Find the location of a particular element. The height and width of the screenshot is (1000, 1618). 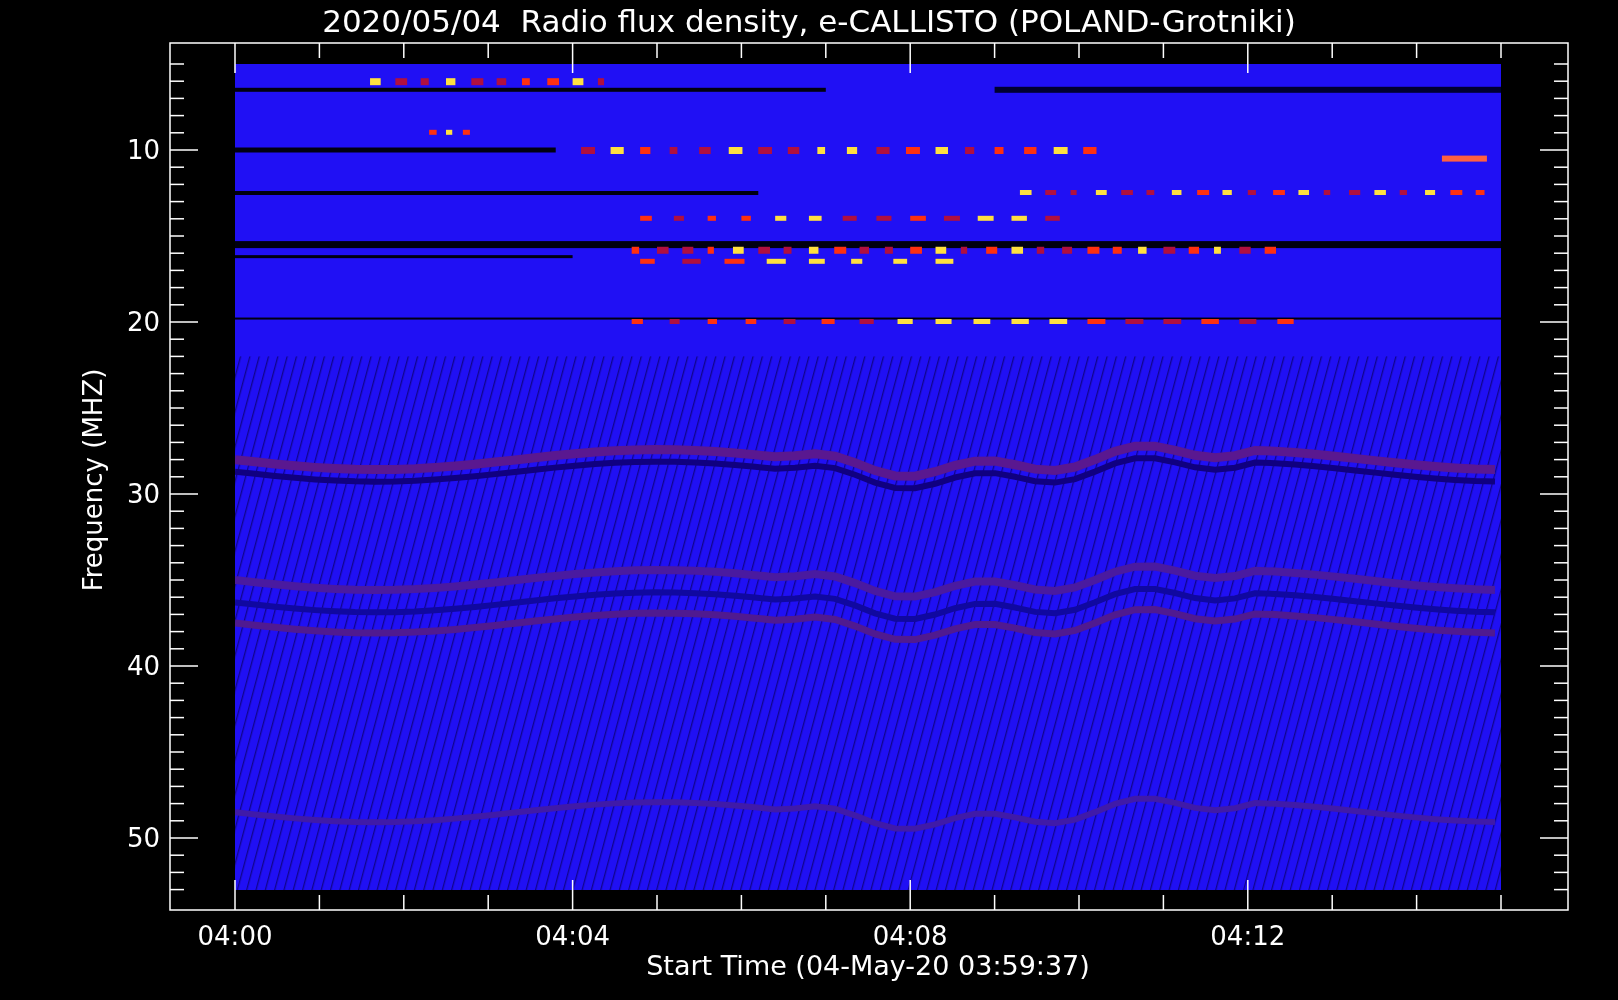

y-tick-label: 10 is located at coordinates (143, 150).